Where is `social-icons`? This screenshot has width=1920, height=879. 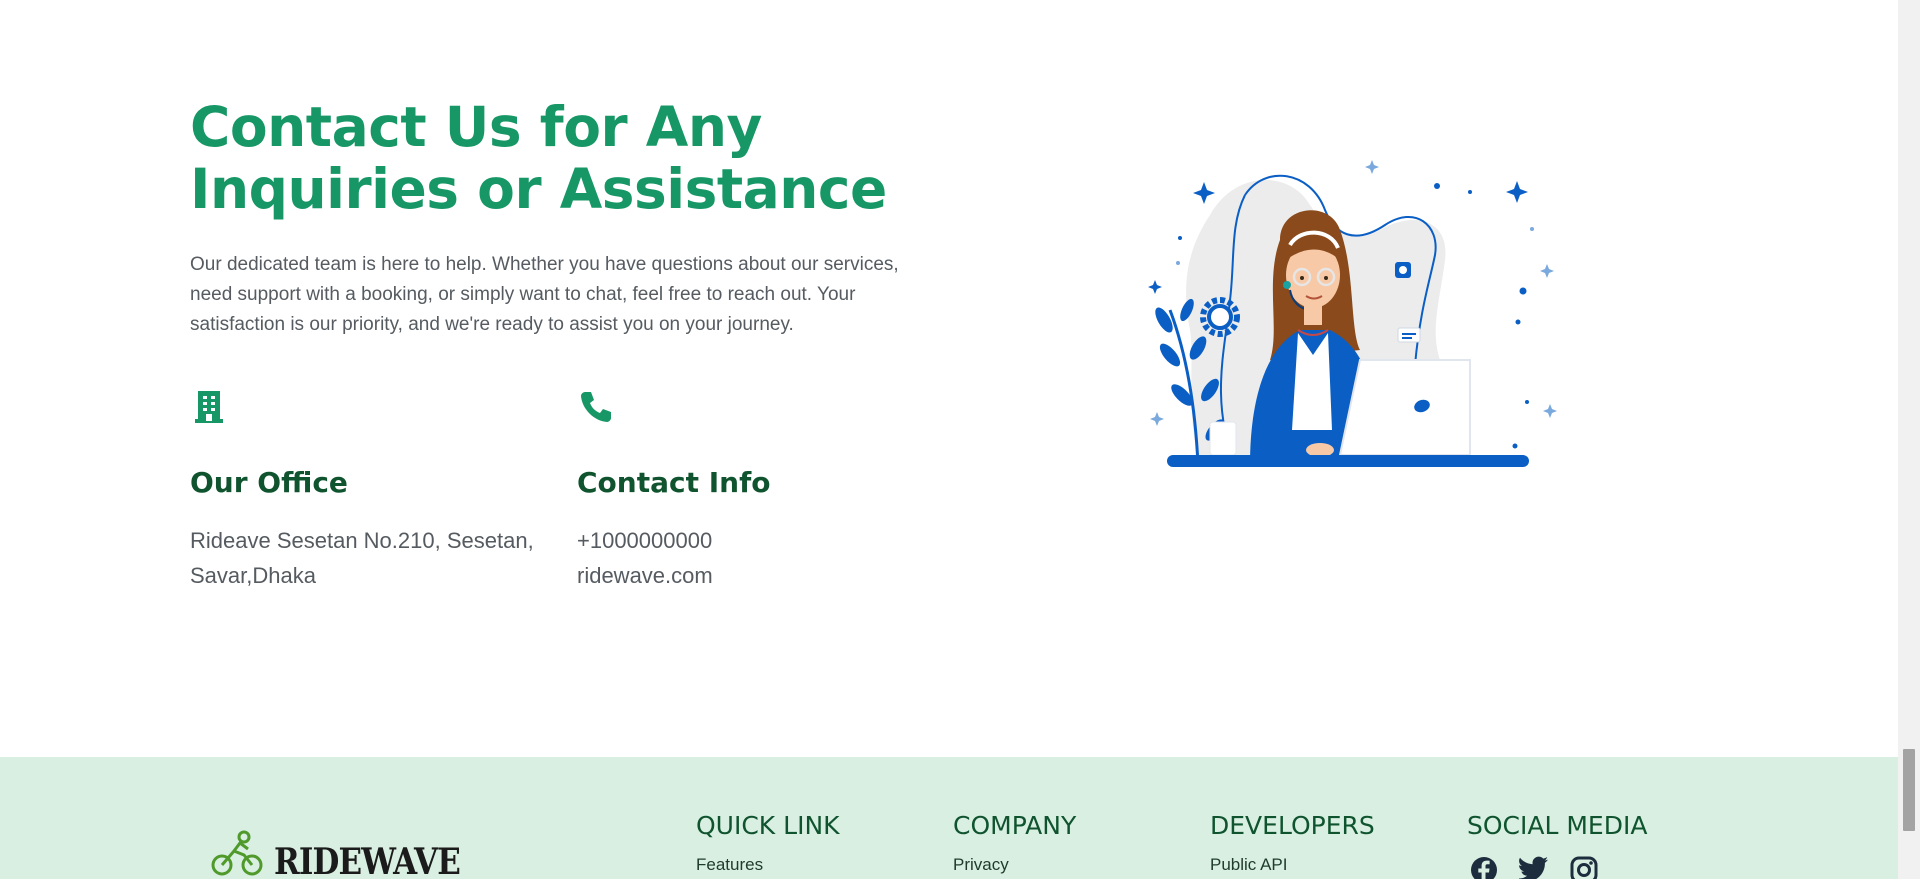 social-icons is located at coordinates (1557, 867).